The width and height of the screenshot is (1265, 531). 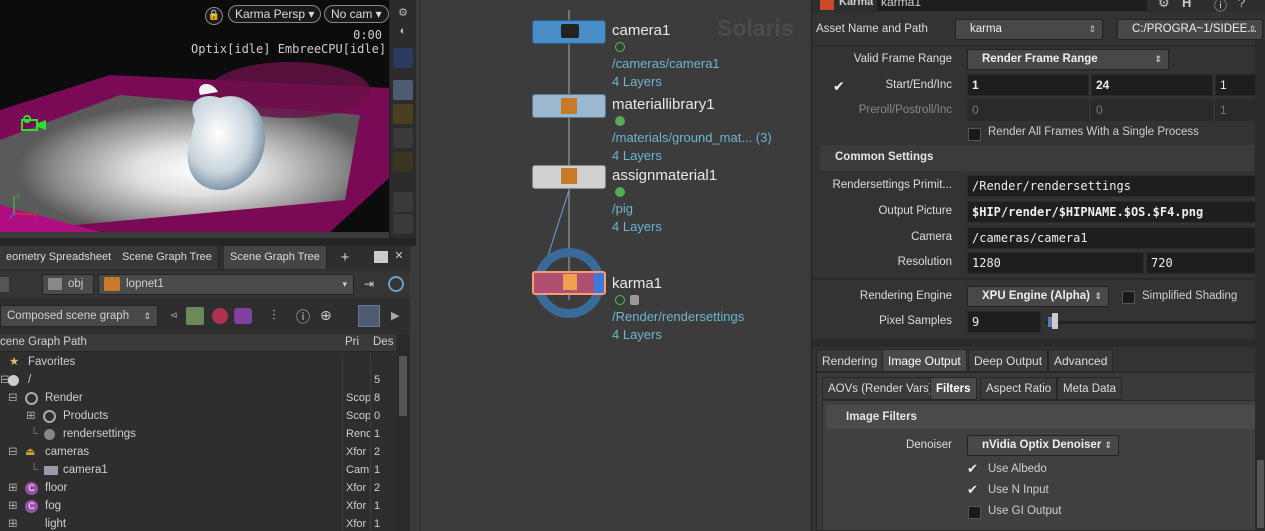 What do you see at coordinates (4, 284) in the screenshot?
I see `back-icon` at bounding box center [4, 284].